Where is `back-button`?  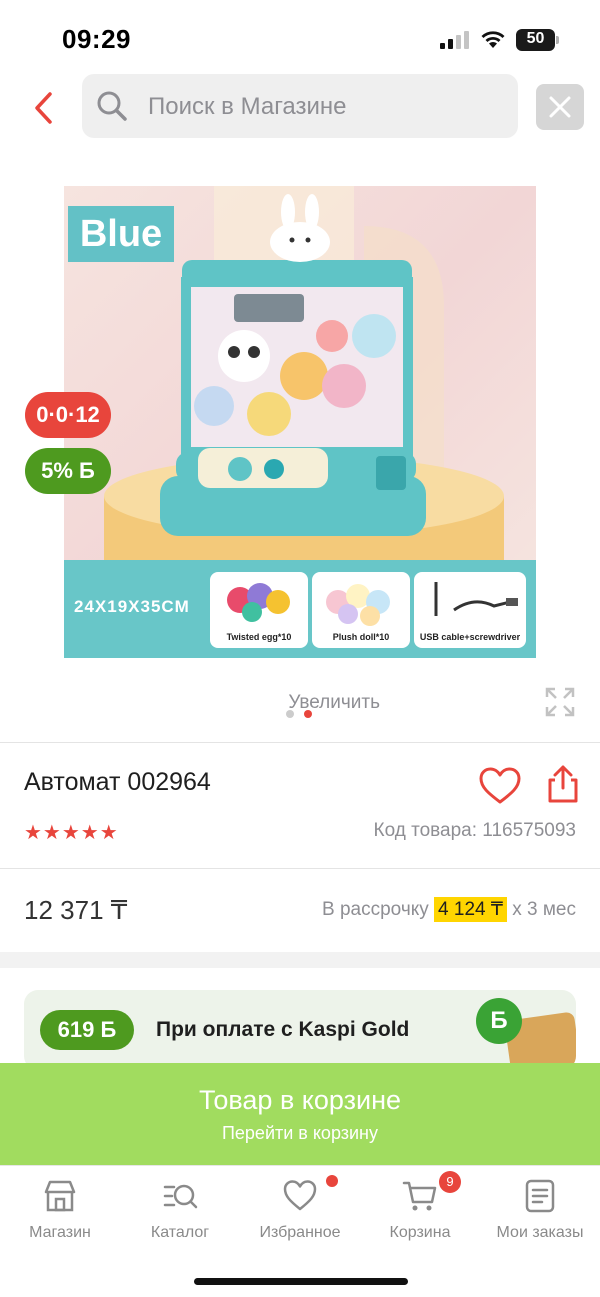 back-button is located at coordinates (44, 108).